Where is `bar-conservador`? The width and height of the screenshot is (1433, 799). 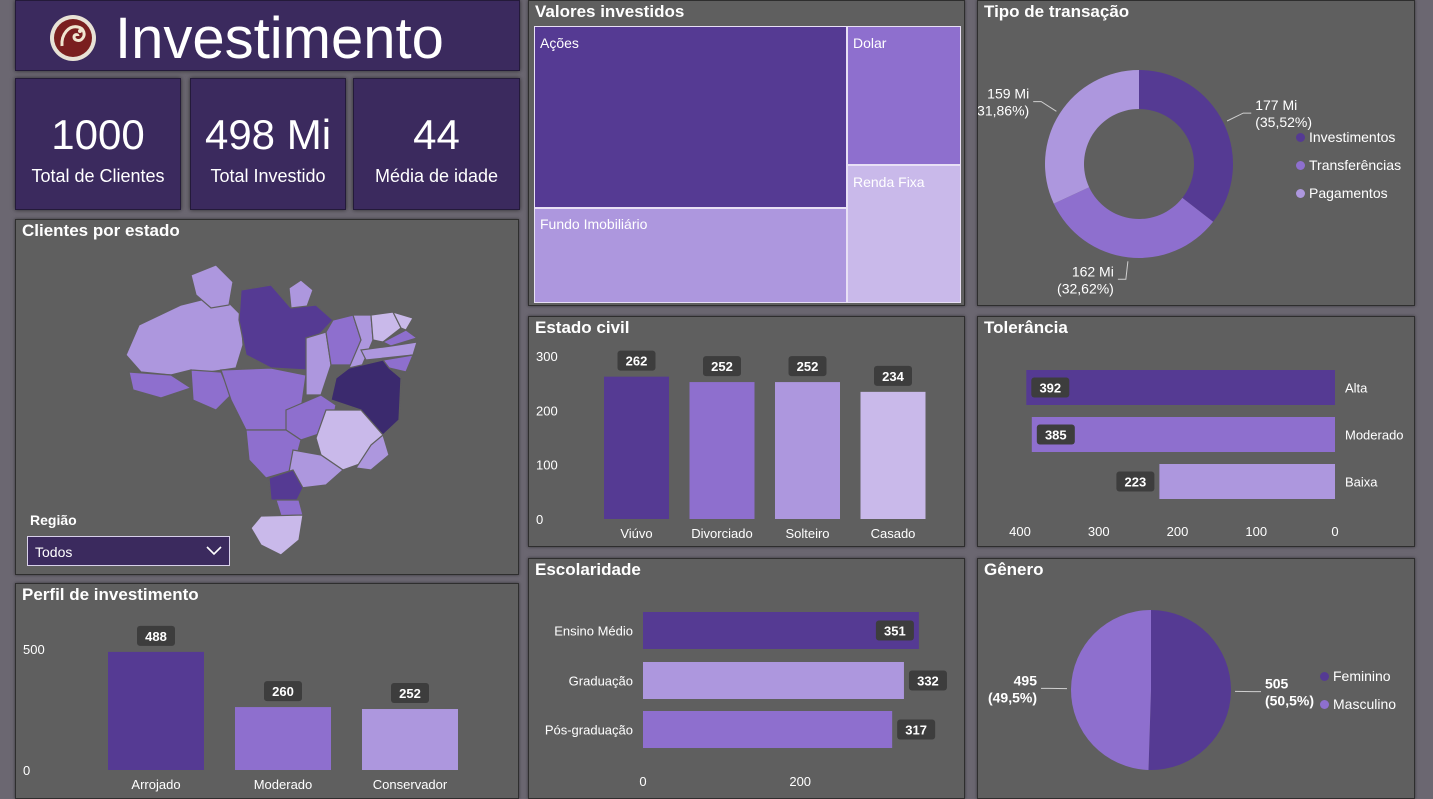
bar-conservador is located at coordinates (410, 739).